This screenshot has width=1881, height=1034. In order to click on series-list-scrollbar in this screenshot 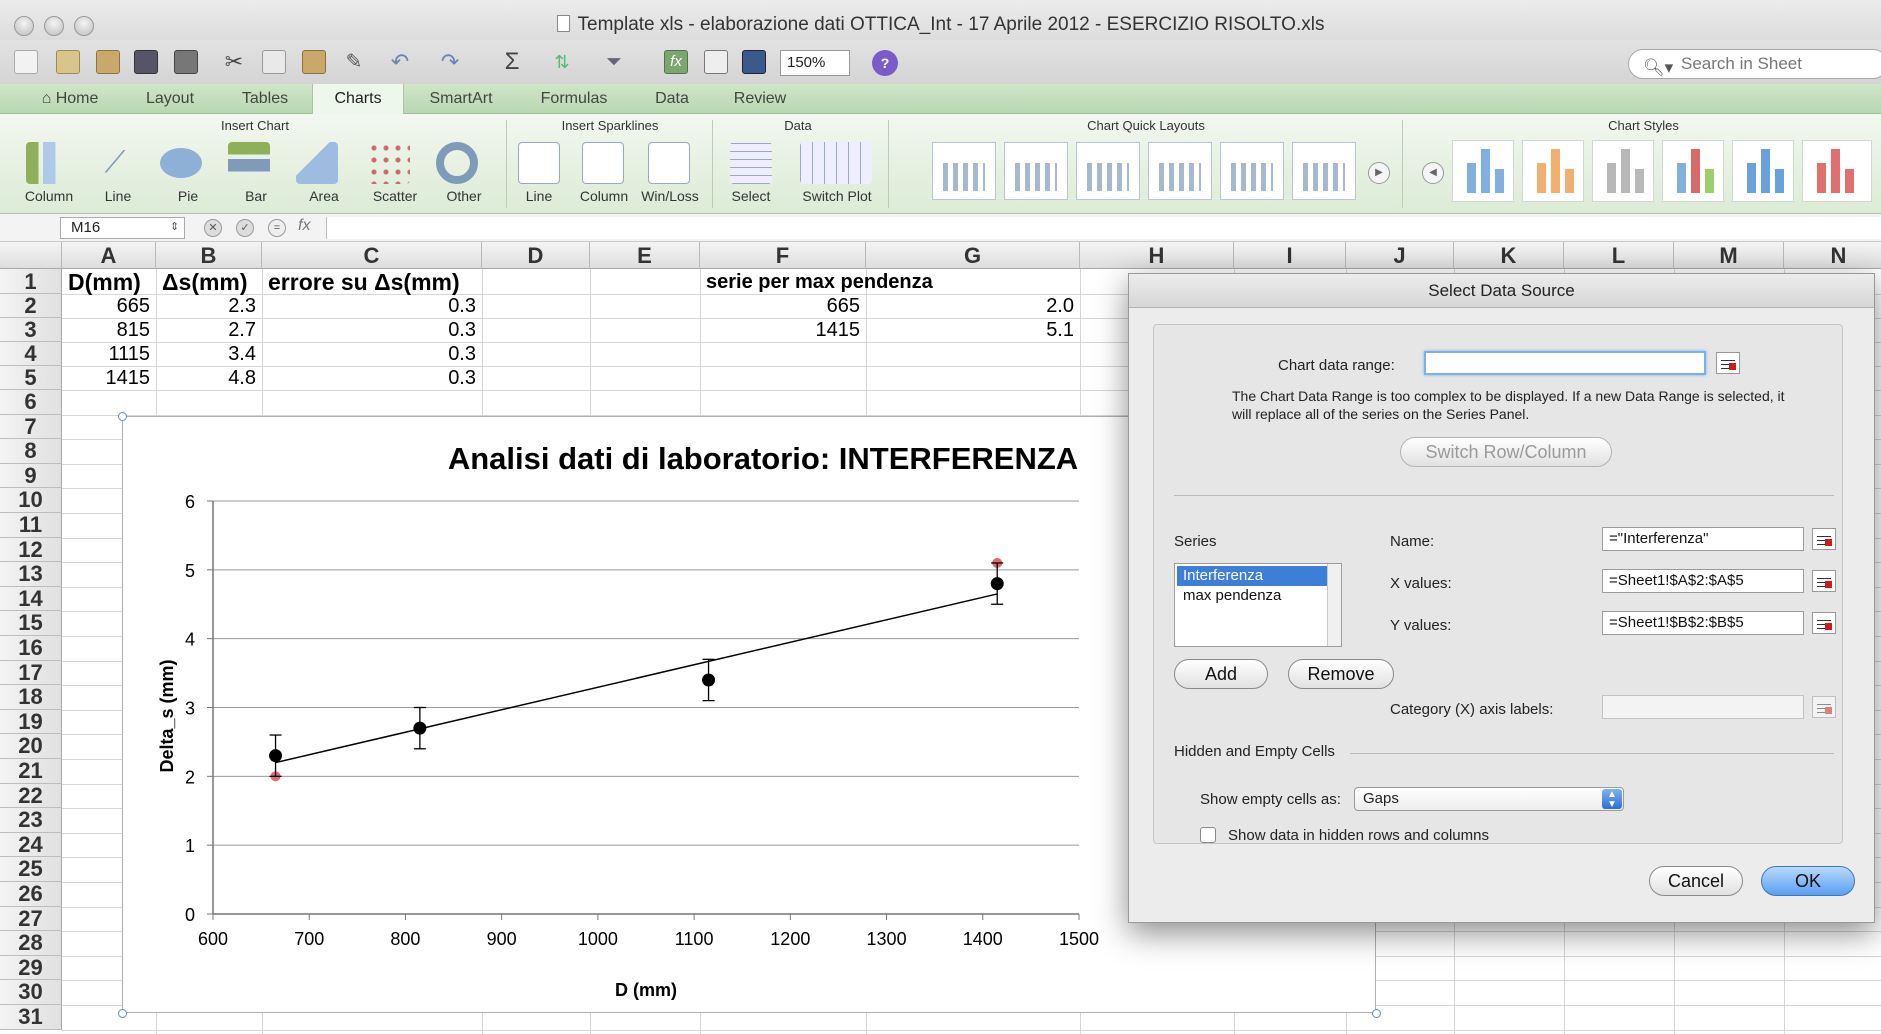, I will do `click(1334, 605)`.